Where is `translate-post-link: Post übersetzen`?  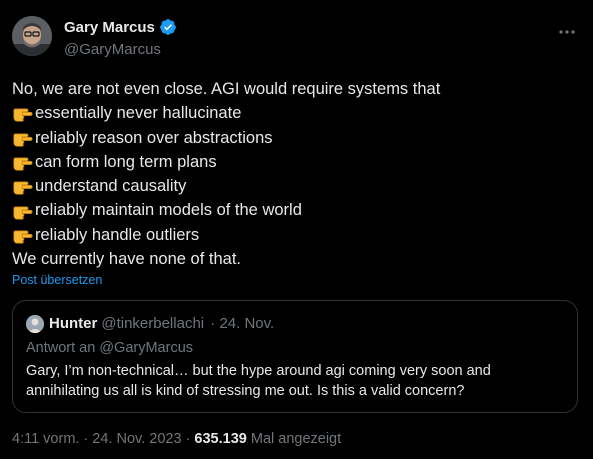
translate-post-link: Post übersetzen is located at coordinates (57, 280).